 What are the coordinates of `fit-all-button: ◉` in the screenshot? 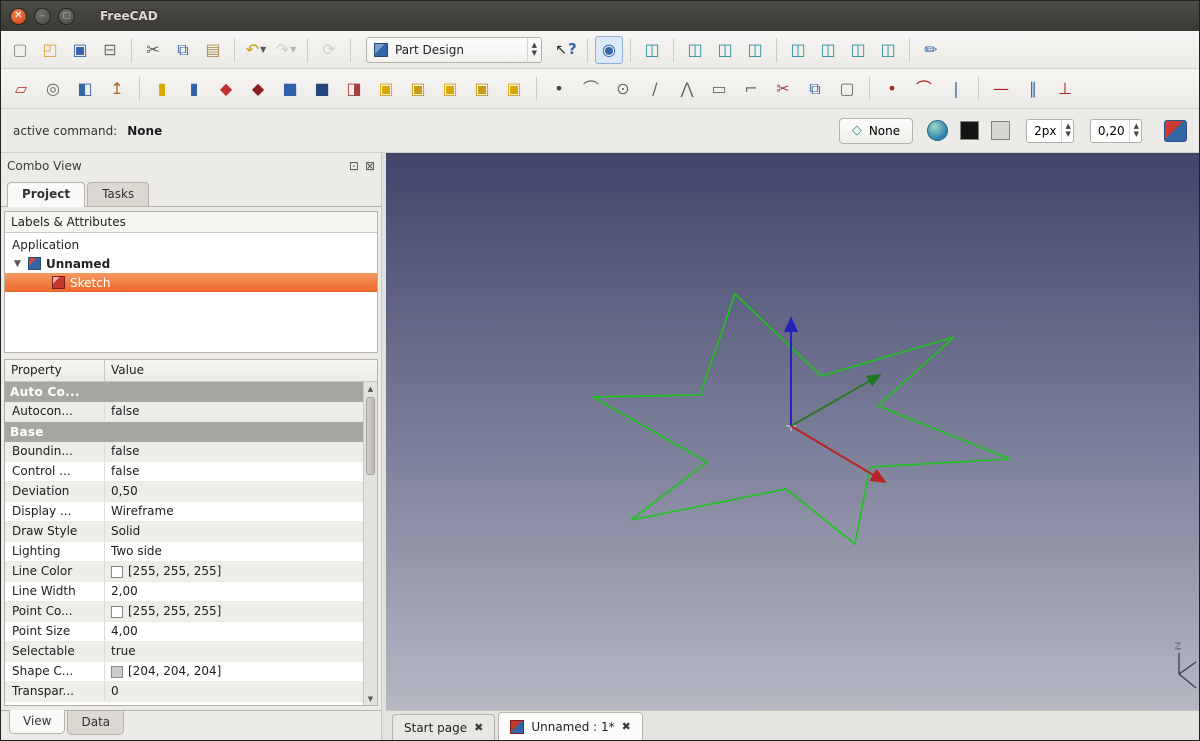 It's located at (609, 49).